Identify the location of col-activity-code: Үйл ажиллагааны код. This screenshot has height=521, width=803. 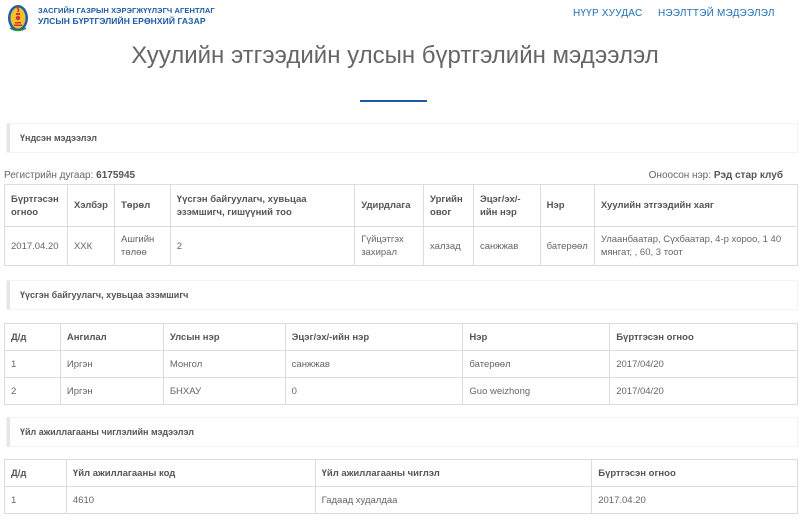
(190, 473).